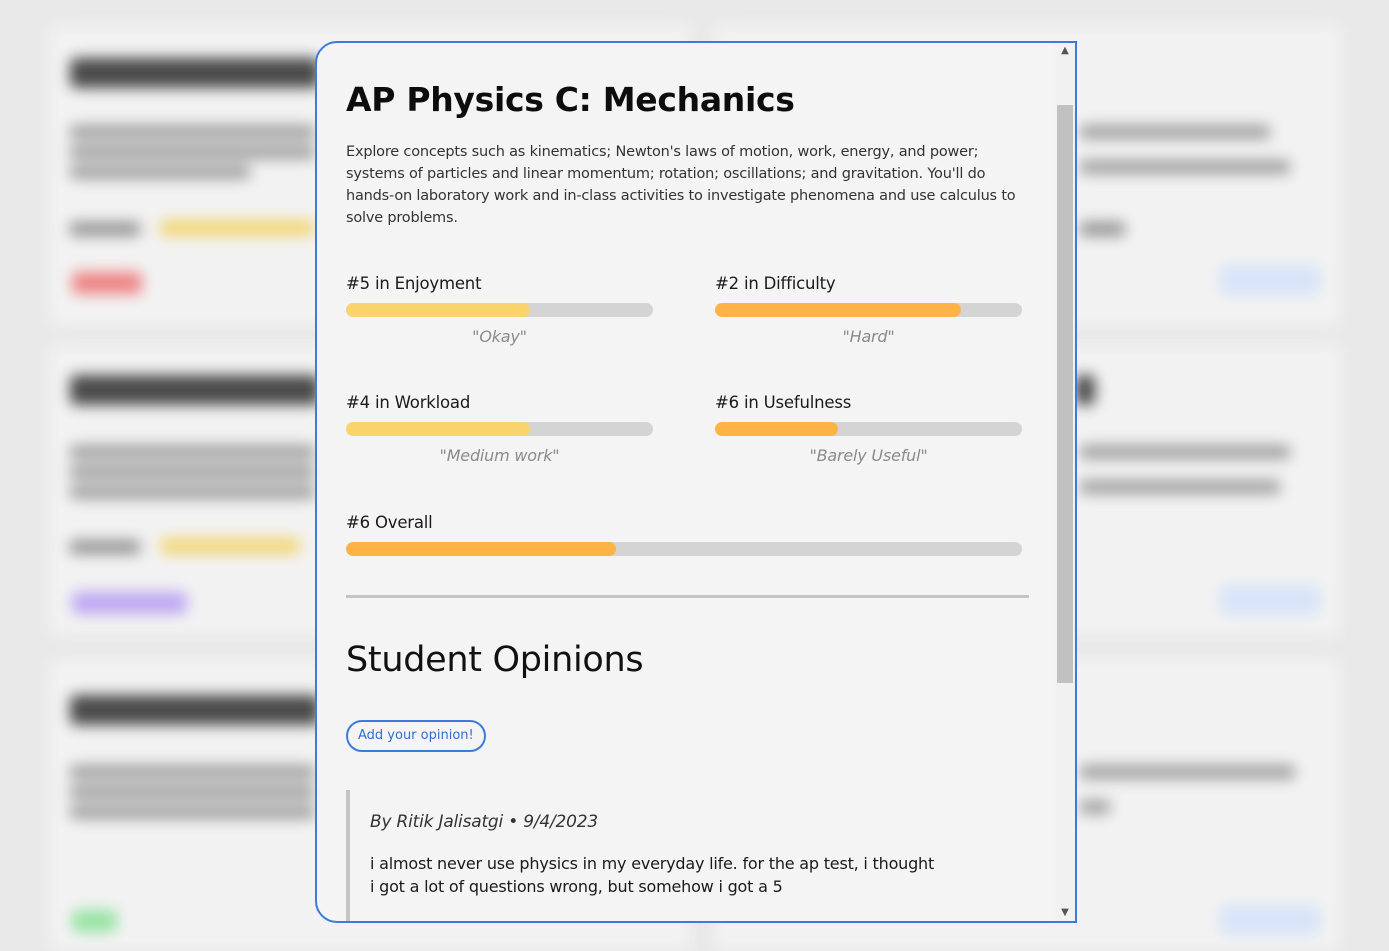 The height and width of the screenshot is (951, 1389). What do you see at coordinates (499, 336) in the screenshot?
I see `rating-quote: "Okay"` at bounding box center [499, 336].